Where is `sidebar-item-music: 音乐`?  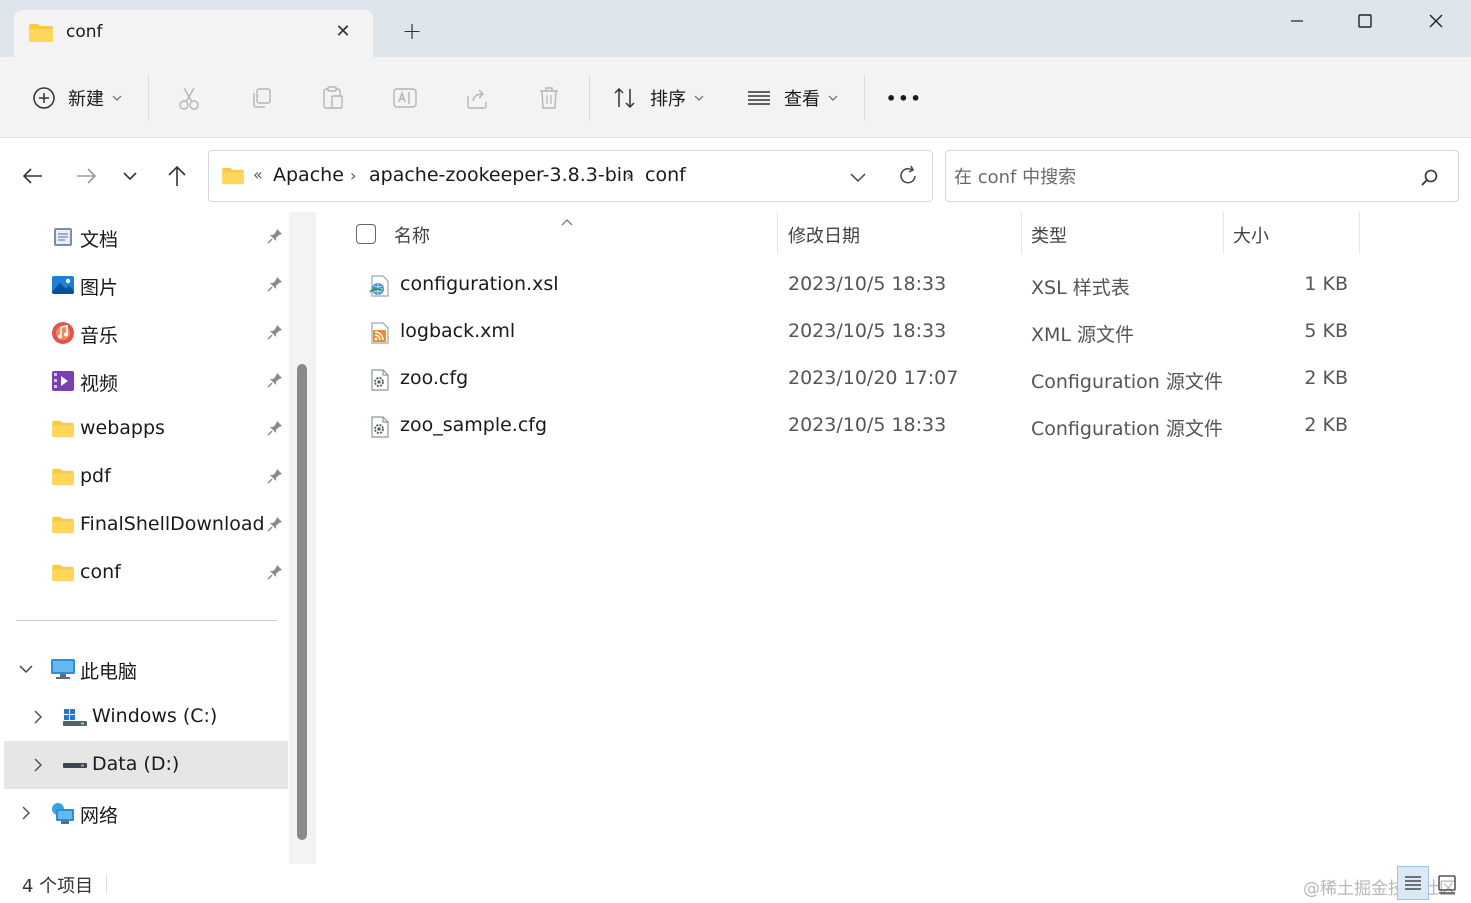
sidebar-item-music: 音乐 is located at coordinates (145, 333).